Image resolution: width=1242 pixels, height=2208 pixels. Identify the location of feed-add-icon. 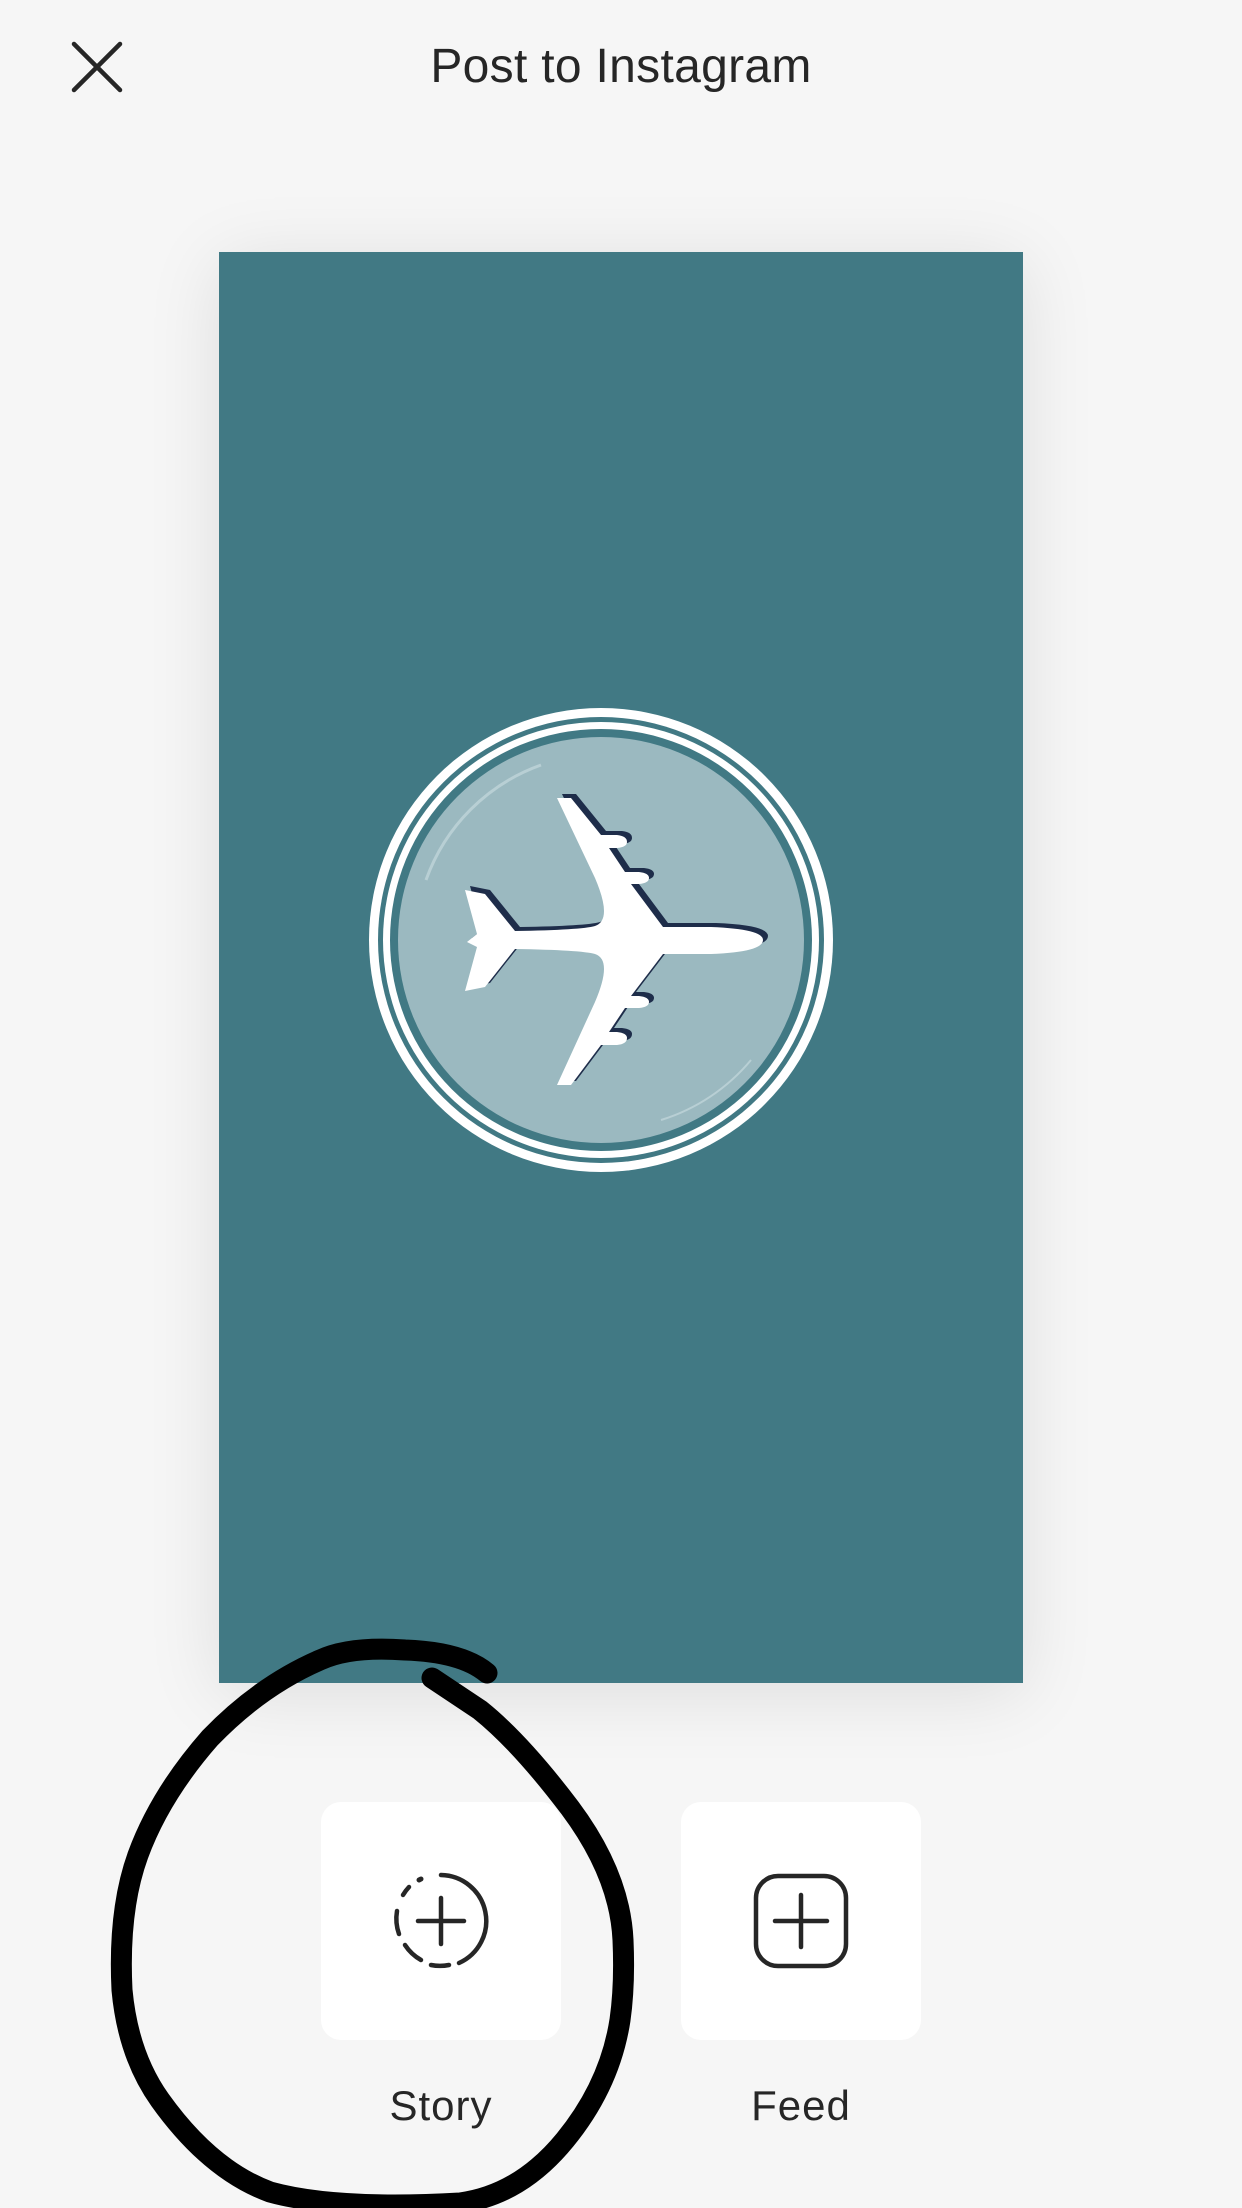
(801, 1921).